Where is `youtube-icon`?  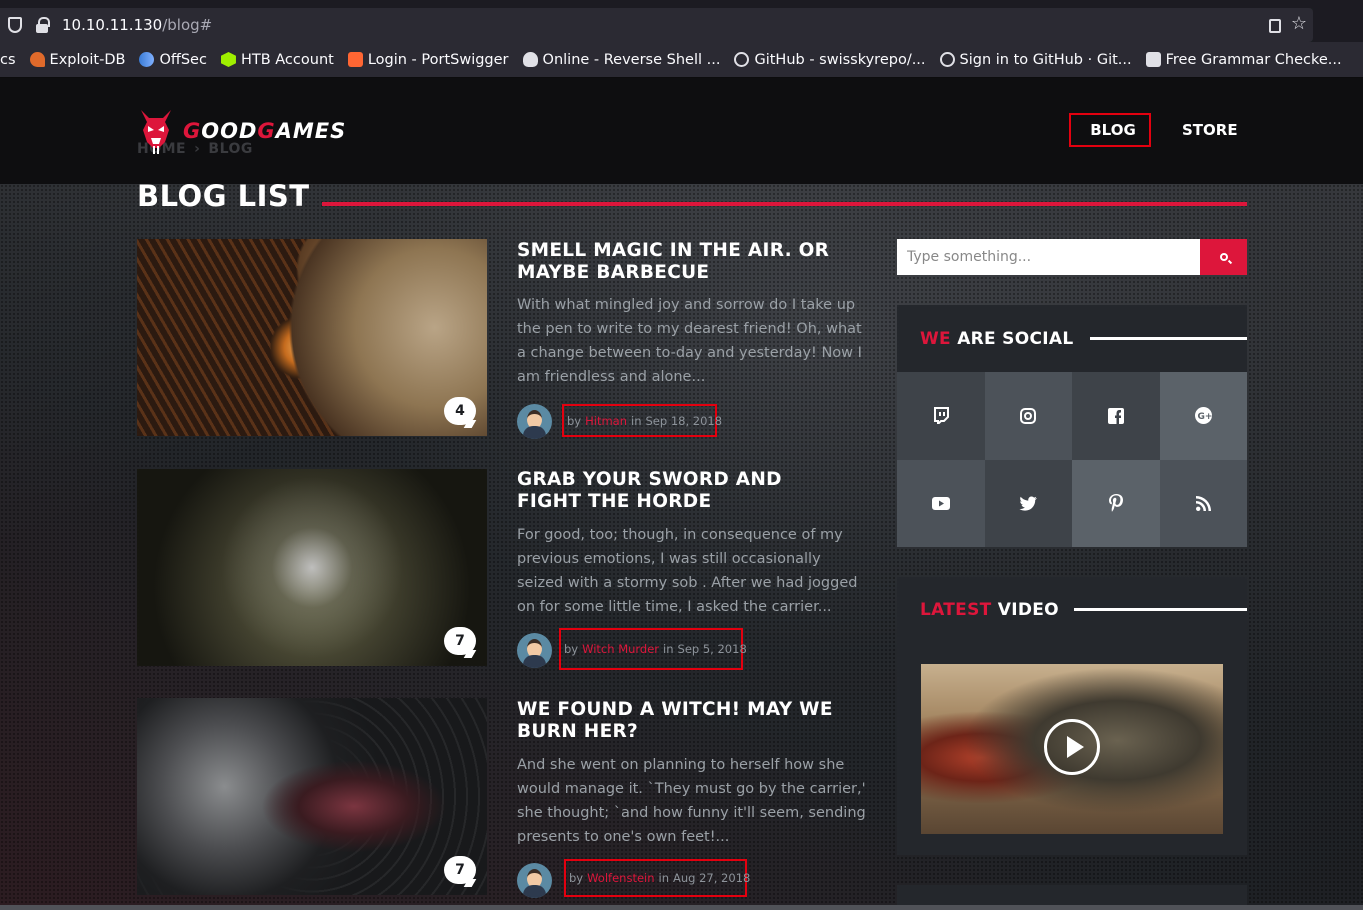
youtube-icon is located at coordinates (940, 503).